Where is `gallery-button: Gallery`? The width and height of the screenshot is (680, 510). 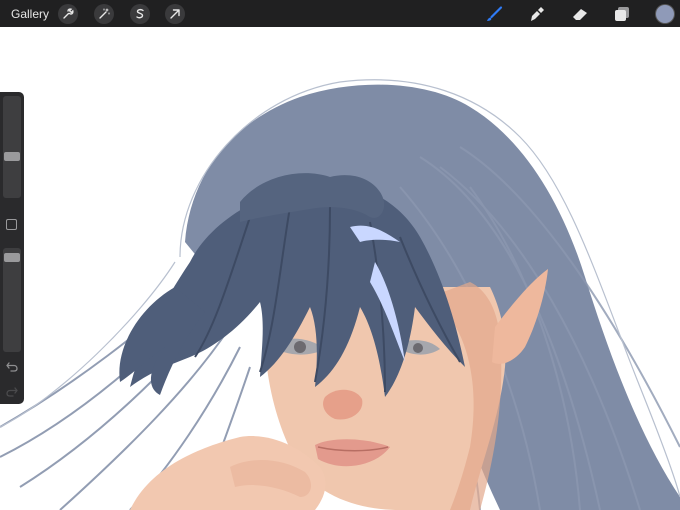
gallery-button: Gallery is located at coordinates (30, 14).